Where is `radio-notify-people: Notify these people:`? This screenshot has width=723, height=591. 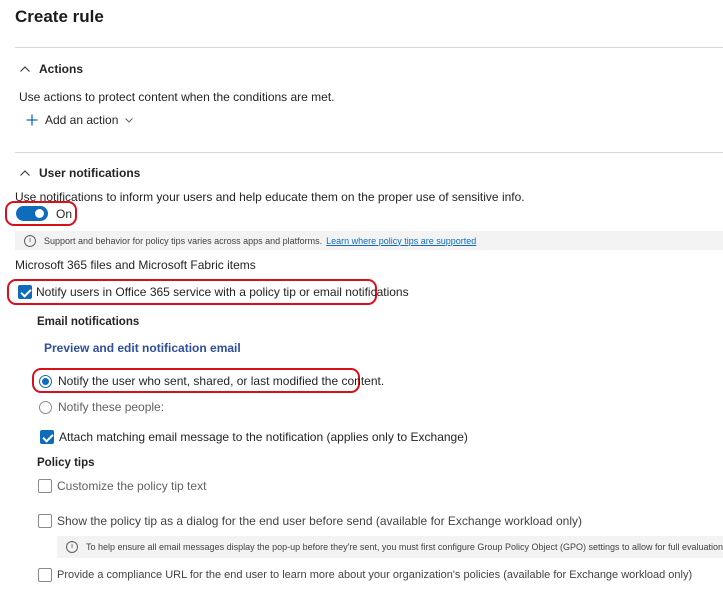 radio-notify-people: Notify these people: is located at coordinates (101, 407).